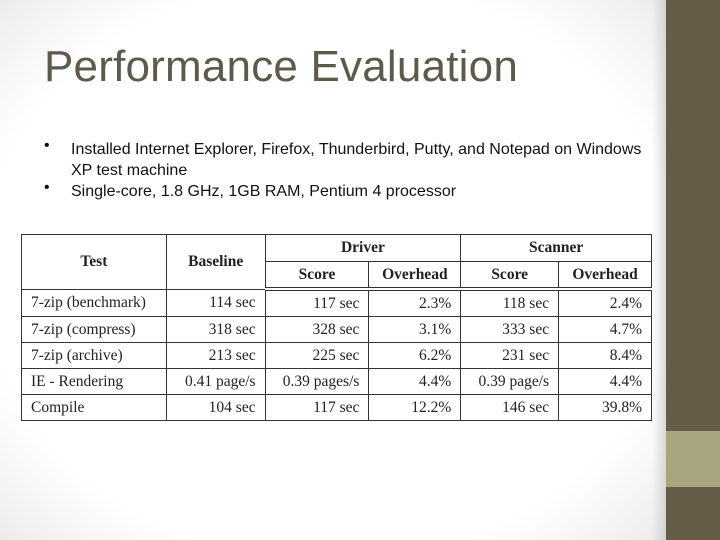  I want to click on cell-baseline: 0.41 page/s, so click(215, 381).